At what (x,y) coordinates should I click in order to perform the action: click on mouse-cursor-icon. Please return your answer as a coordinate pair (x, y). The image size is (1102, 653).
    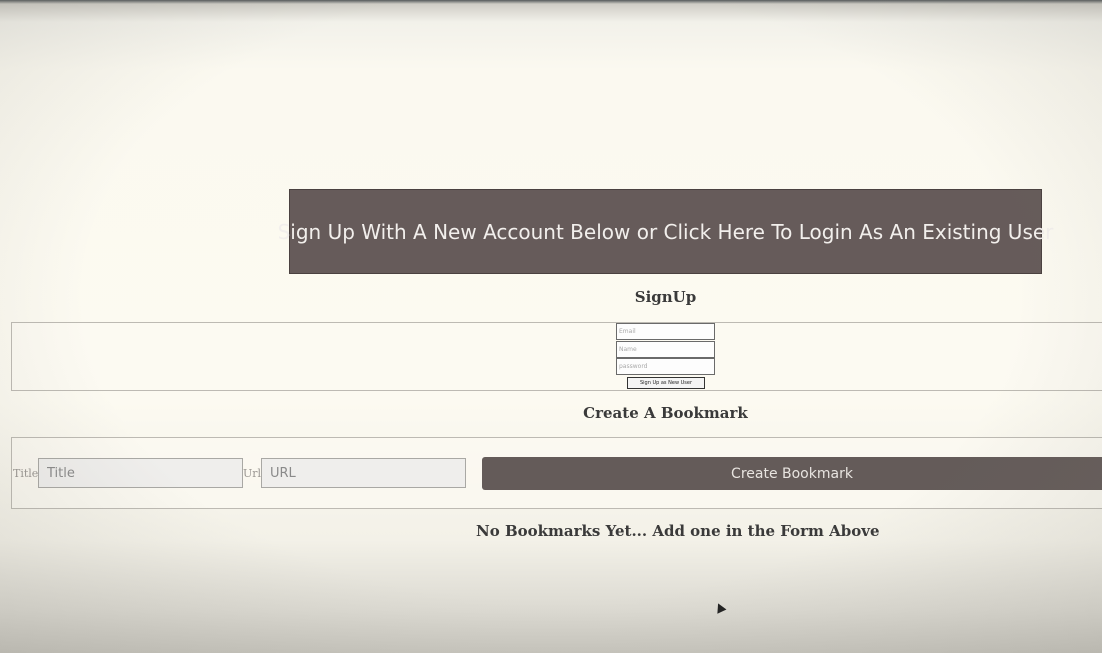
    Looking at the image, I should click on (720, 607).